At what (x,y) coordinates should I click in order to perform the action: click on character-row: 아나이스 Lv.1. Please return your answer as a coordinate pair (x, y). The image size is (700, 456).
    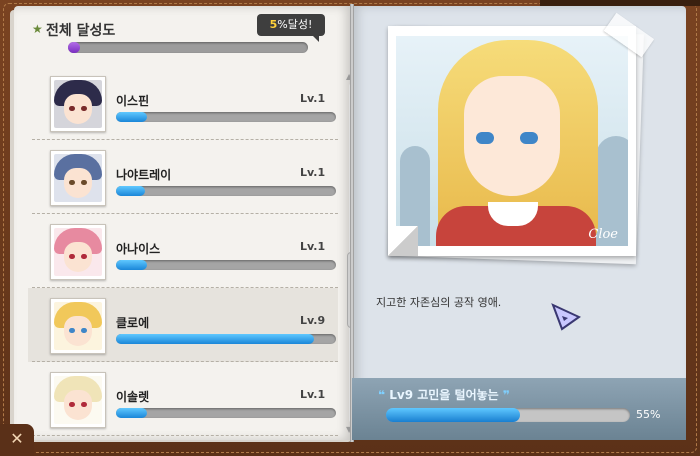
    Looking at the image, I should click on (183, 251).